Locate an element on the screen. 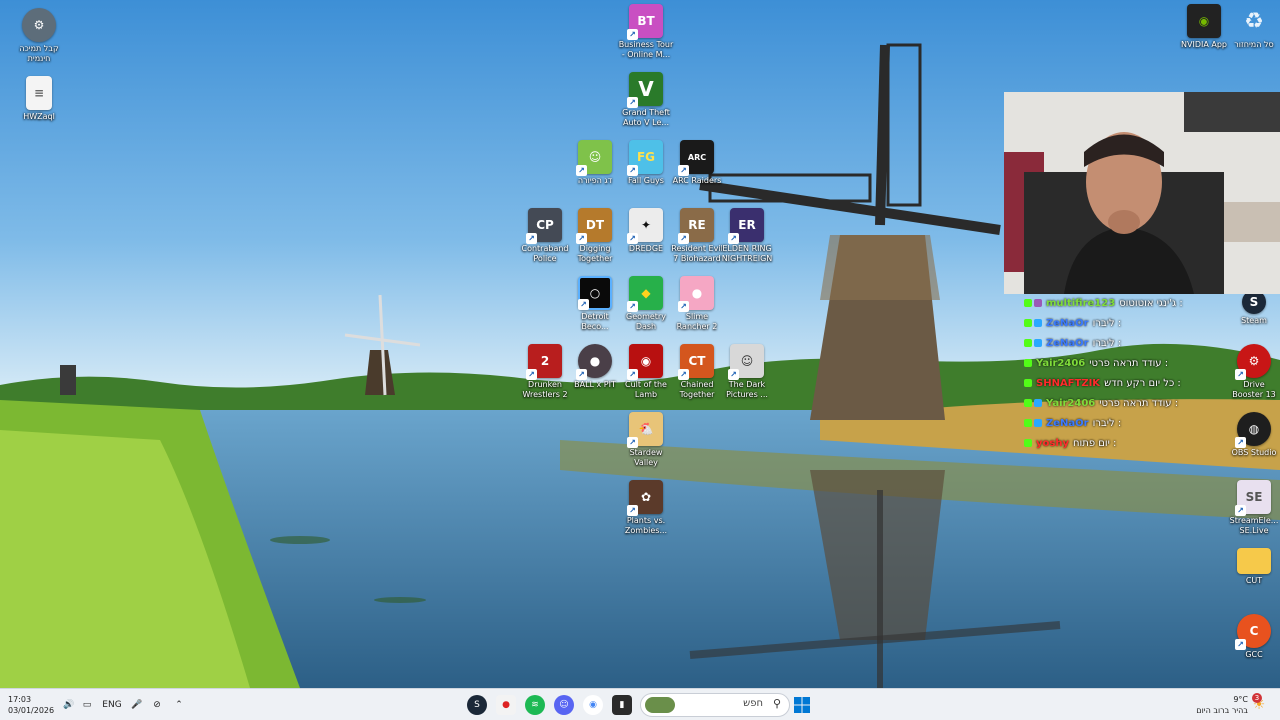 The height and width of the screenshot is (720, 1280). chat-text: : כל יום רקע חדש is located at coordinates (1142, 383).